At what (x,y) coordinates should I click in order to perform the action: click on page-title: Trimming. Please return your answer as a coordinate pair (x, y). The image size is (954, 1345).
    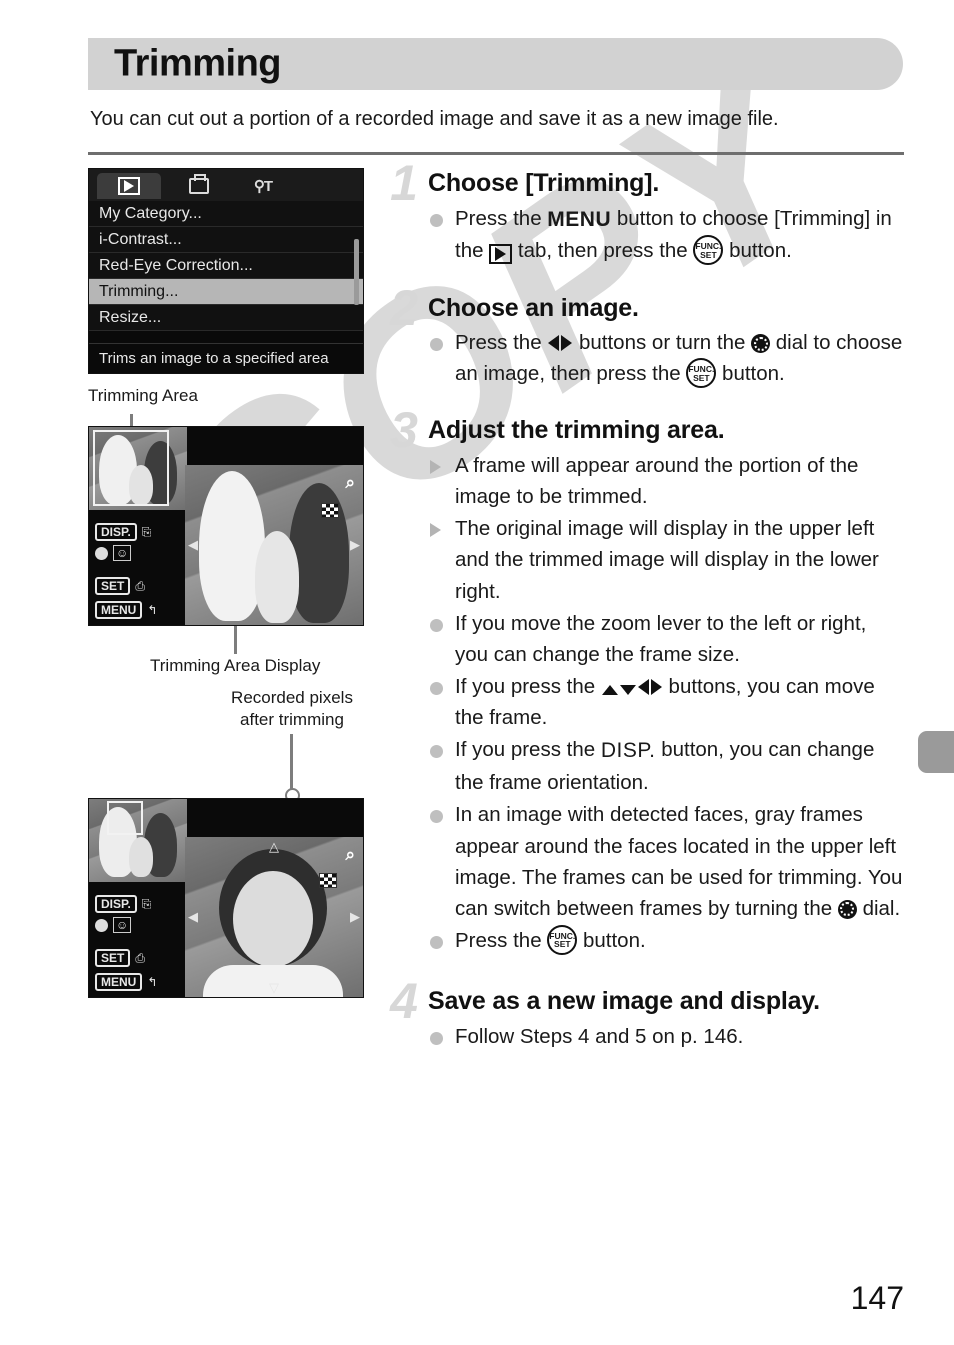
    Looking at the image, I should click on (198, 63).